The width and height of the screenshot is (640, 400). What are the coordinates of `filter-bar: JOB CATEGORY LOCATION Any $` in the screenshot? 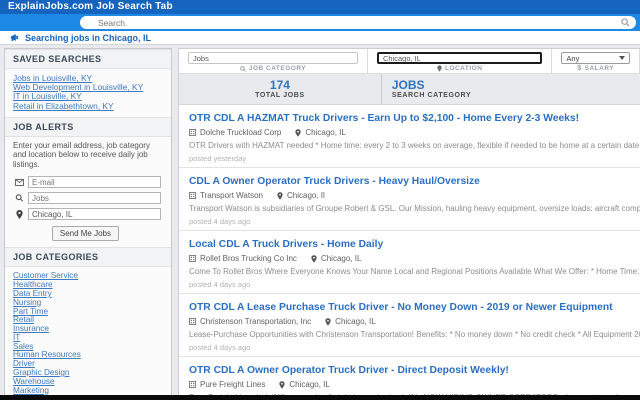 It's located at (409, 61).